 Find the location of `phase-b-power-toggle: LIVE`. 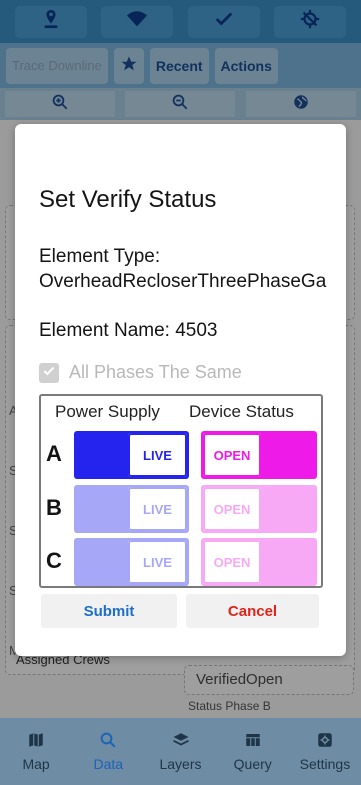

phase-b-power-toggle: LIVE is located at coordinates (131, 509).